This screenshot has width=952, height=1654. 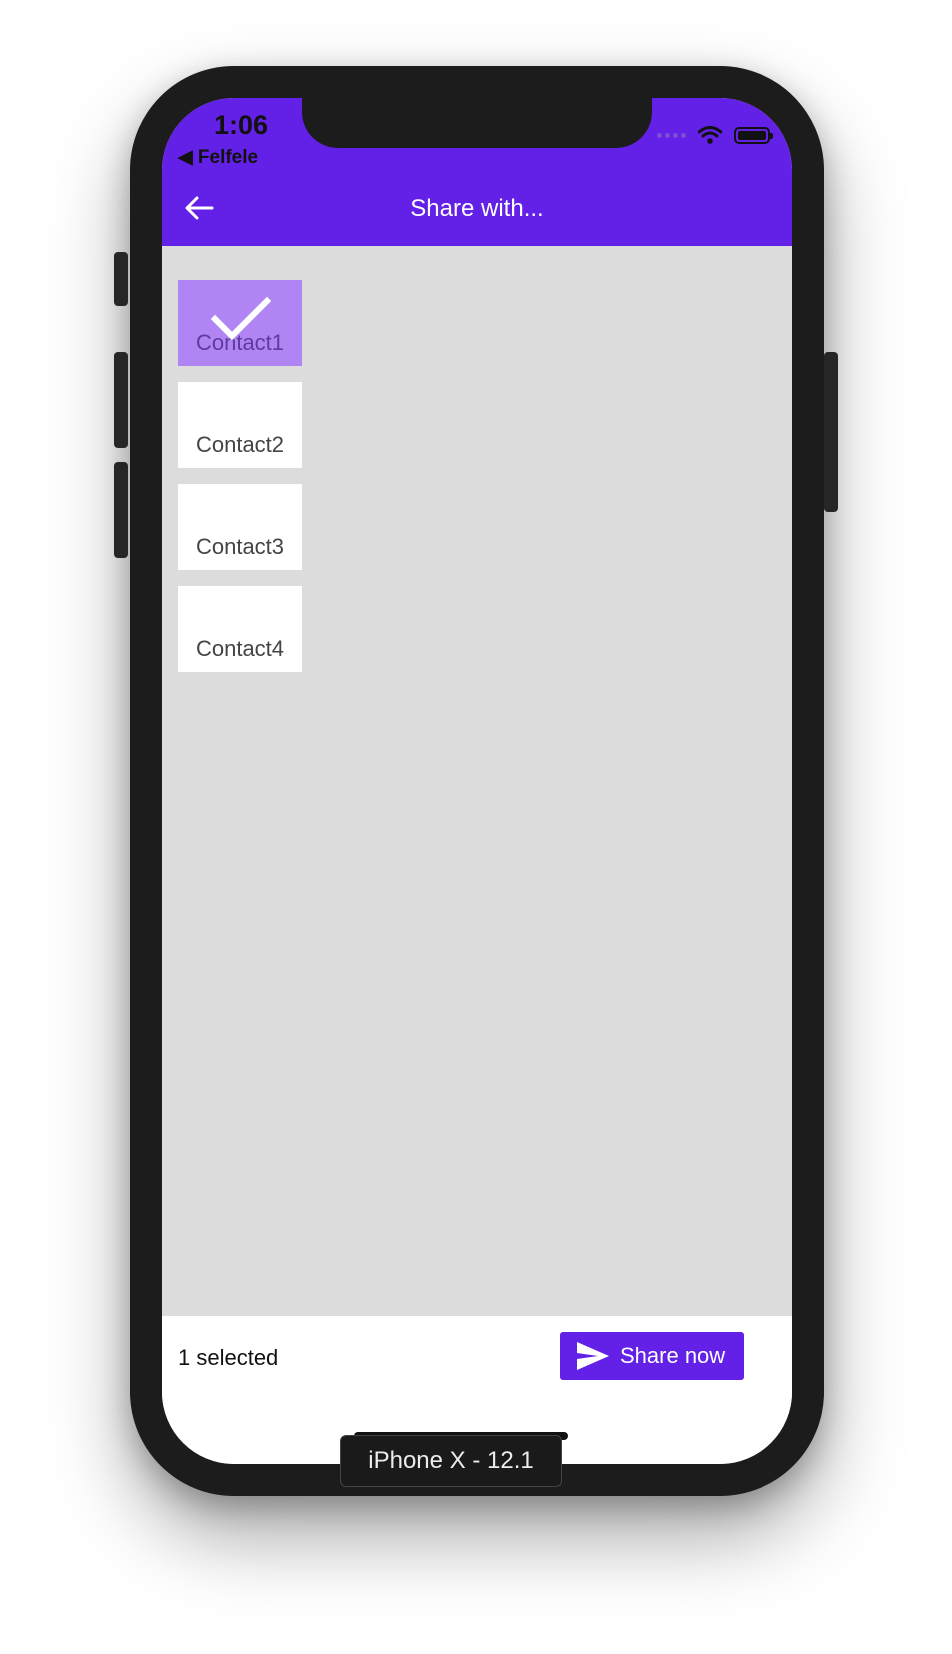 What do you see at coordinates (477, 123) in the screenshot?
I see `device-notch` at bounding box center [477, 123].